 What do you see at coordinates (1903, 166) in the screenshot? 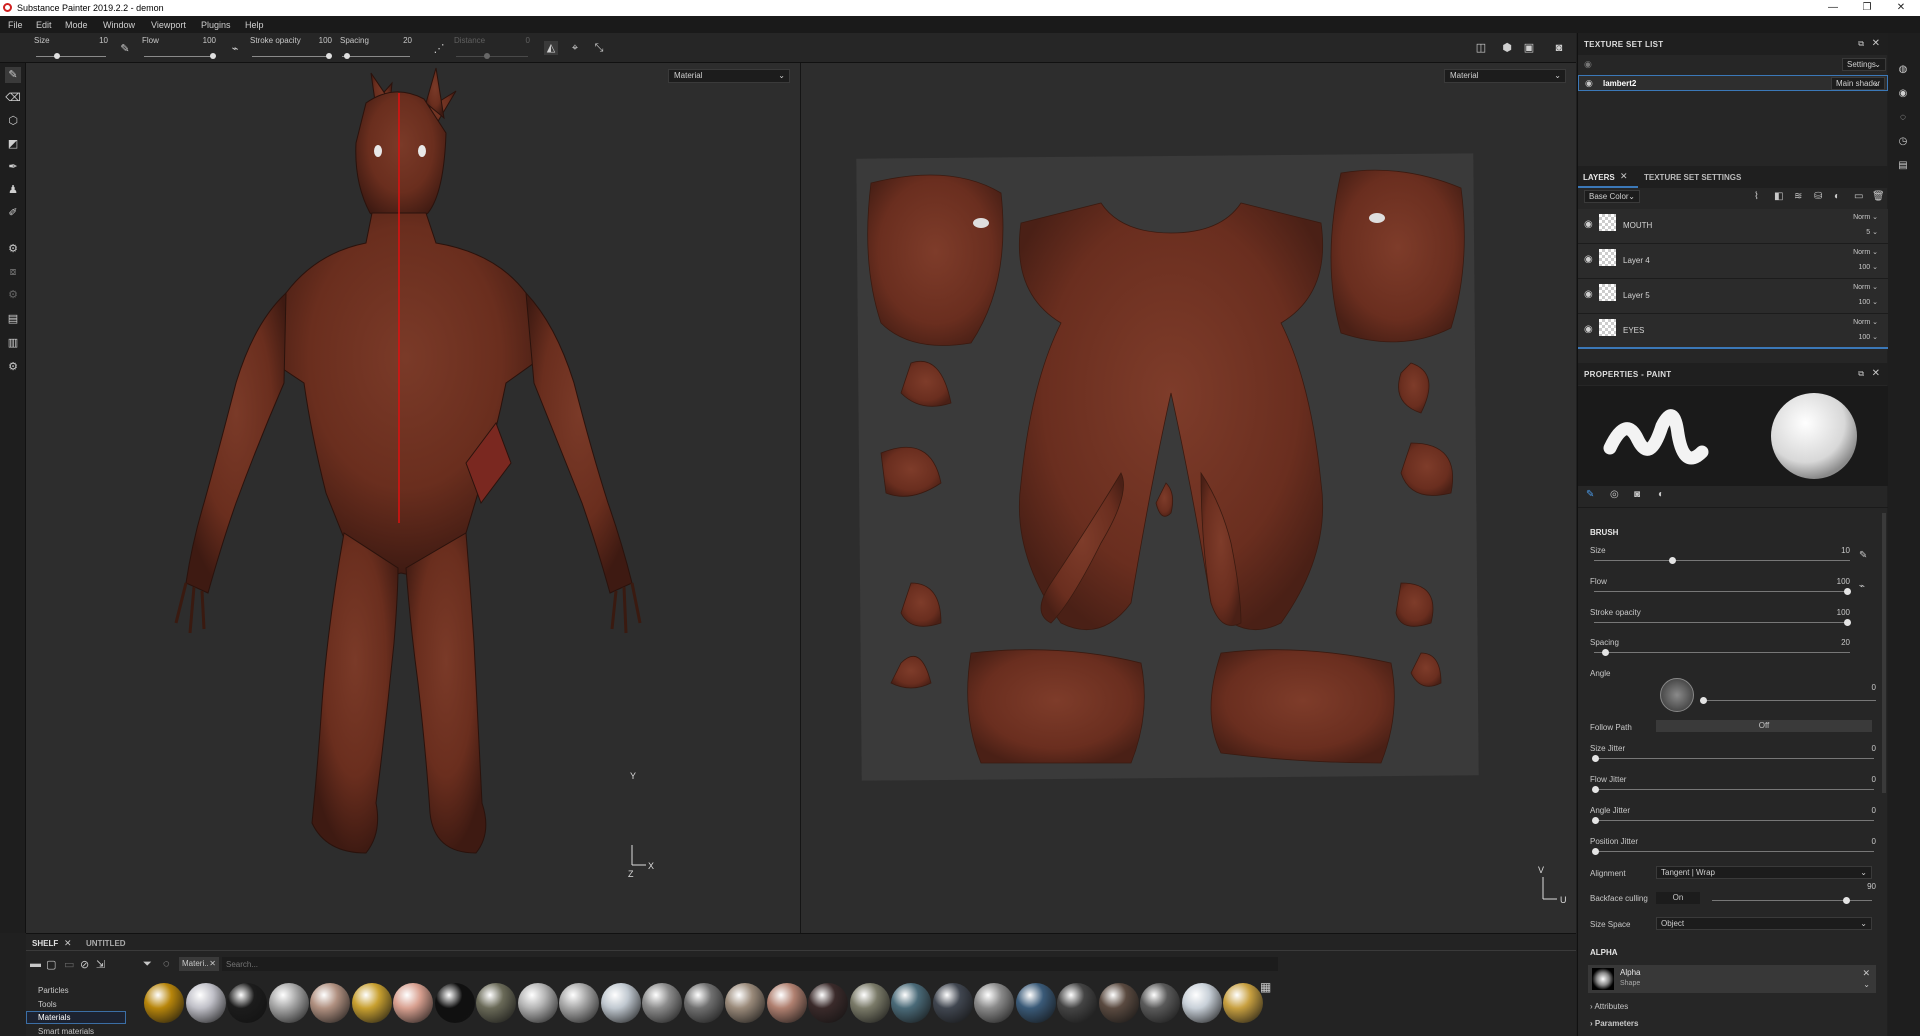
I see `log-icon: ▤` at bounding box center [1903, 166].